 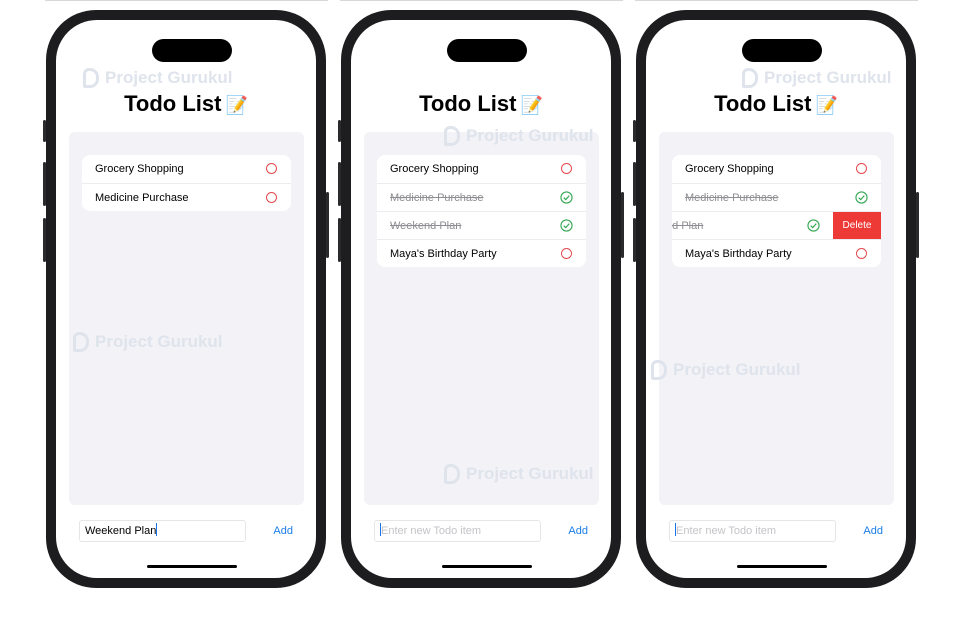 What do you see at coordinates (857, 226) in the screenshot?
I see `delete-button: Delete` at bounding box center [857, 226].